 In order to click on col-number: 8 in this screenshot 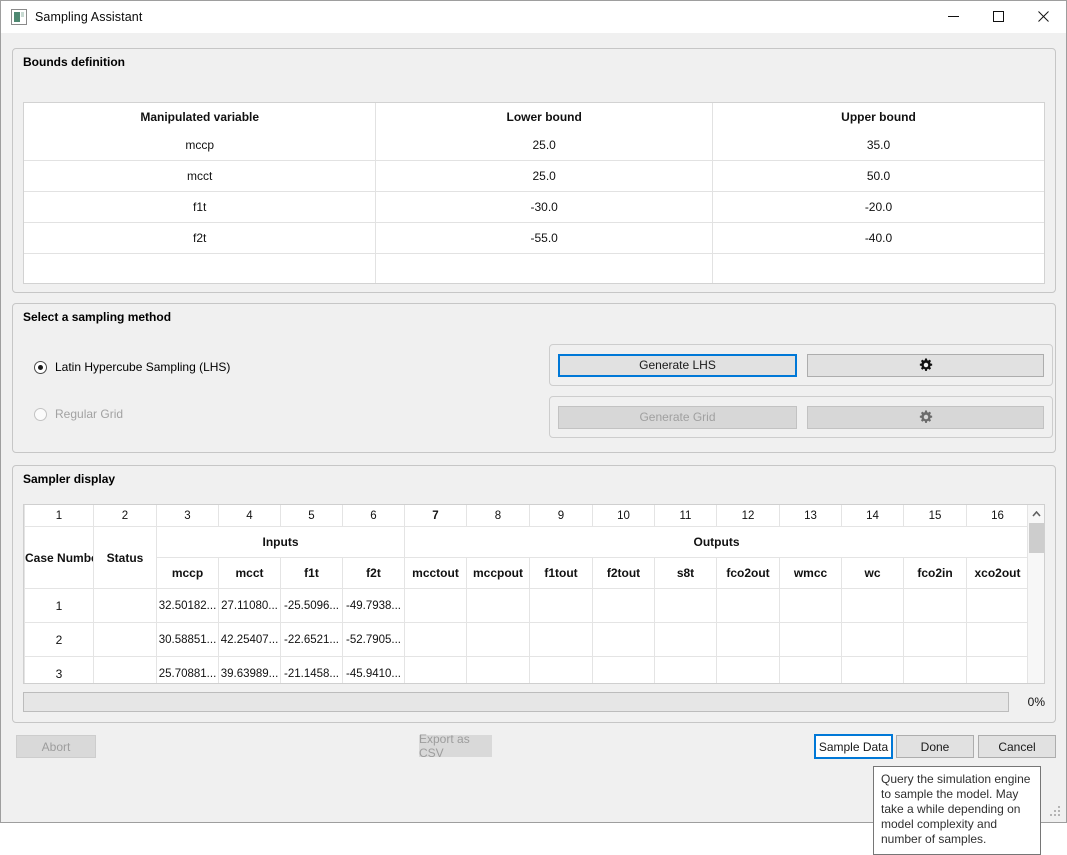, I will do `click(498, 516)`.